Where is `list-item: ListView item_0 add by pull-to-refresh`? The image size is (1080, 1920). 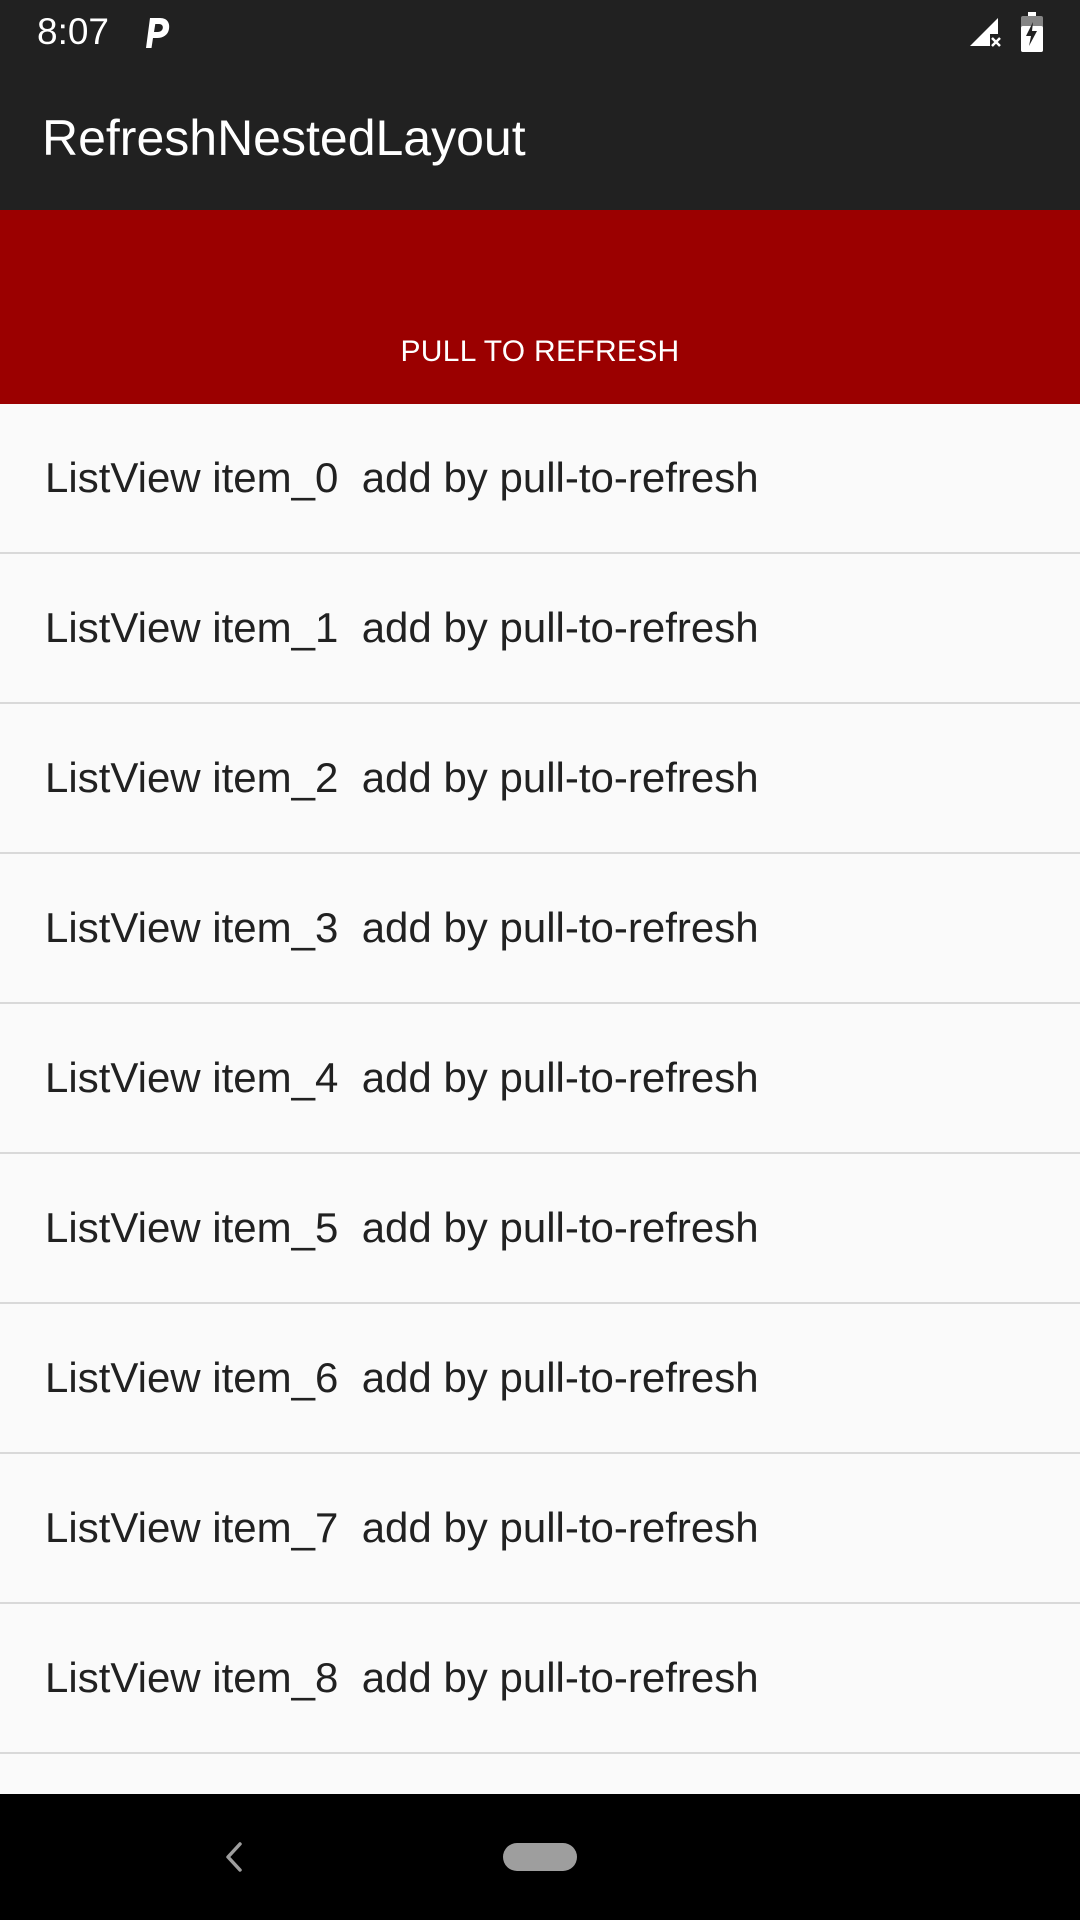
list-item: ListView item_0 add by pull-to-refresh is located at coordinates (540, 479).